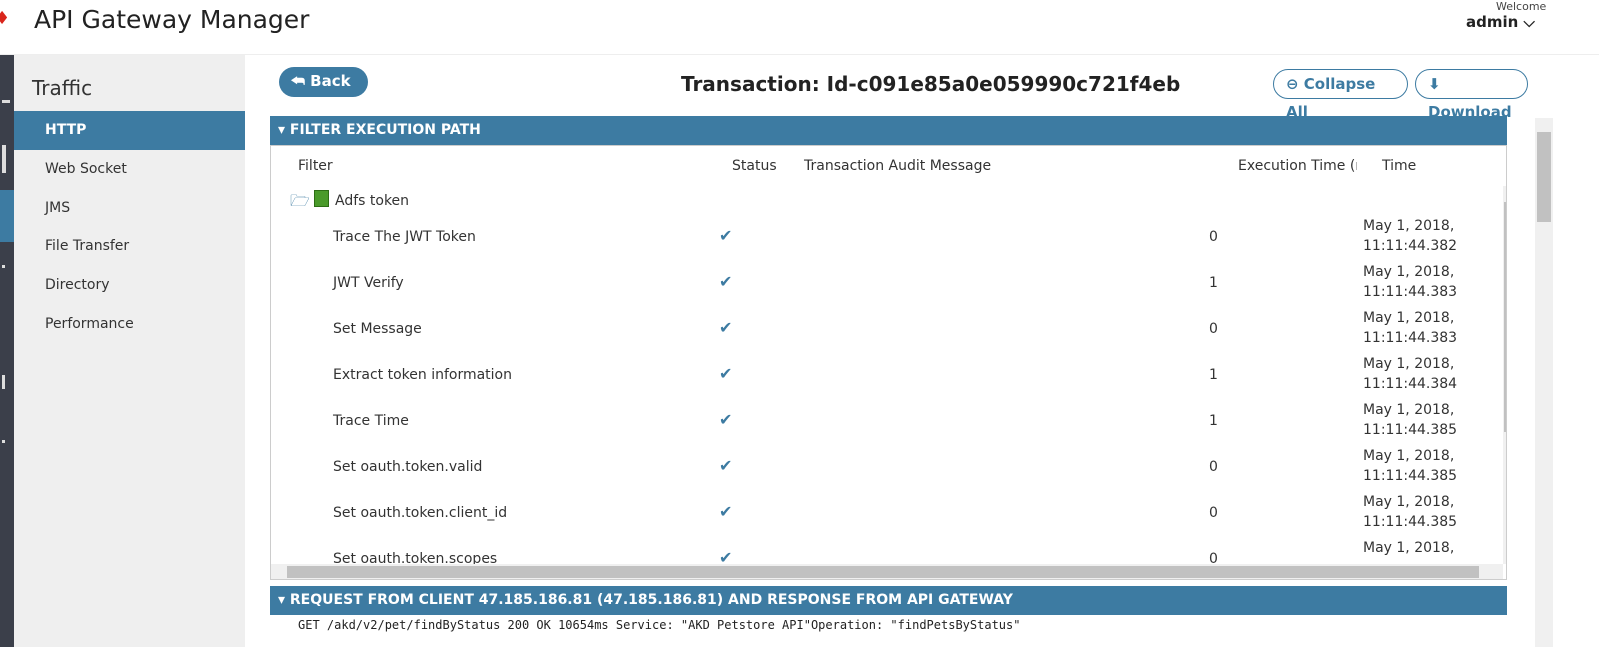 This screenshot has width=1599, height=647. I want to click on filter-name: Trace The JWT Token, so click(404, 237).